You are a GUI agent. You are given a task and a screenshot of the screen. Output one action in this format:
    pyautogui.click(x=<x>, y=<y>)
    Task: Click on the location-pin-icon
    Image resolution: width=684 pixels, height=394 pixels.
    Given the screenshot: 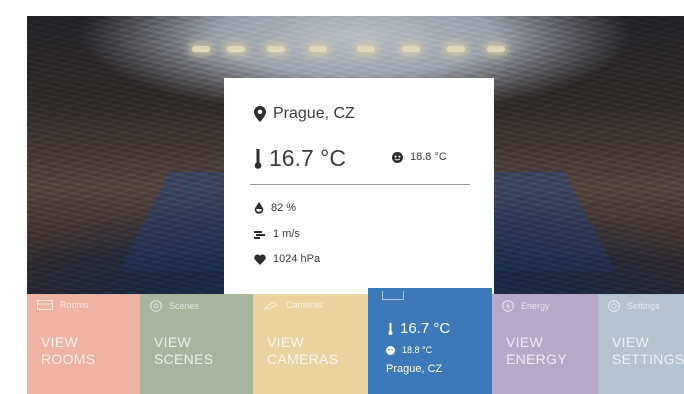 What is the action you would take?
    pyautogui.click(x=260, y=114)
    